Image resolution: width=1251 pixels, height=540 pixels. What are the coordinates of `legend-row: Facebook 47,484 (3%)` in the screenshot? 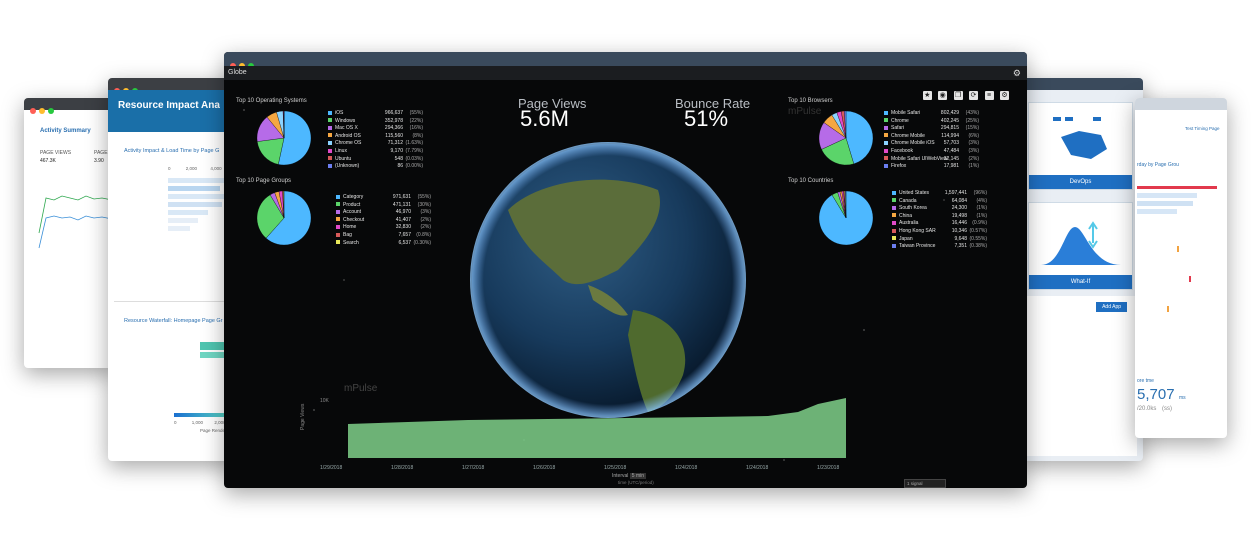 It's located at (931, 152).